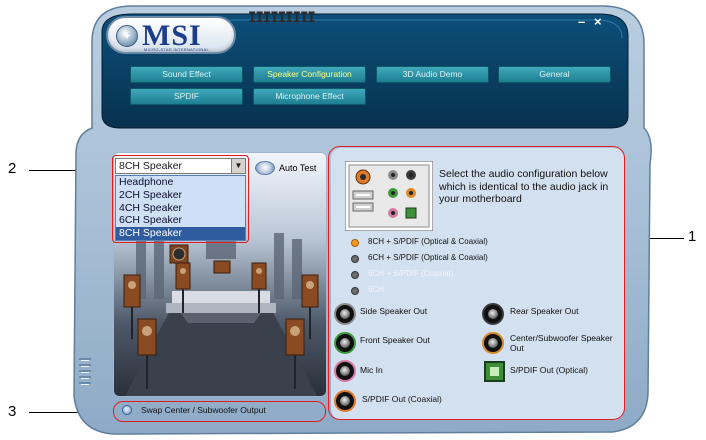  Describe the element at coordinates (428, 257) in the screenshot. I see `config-option-label: 6CH + S/PDIF (Optical & Coaxial)` at that location.